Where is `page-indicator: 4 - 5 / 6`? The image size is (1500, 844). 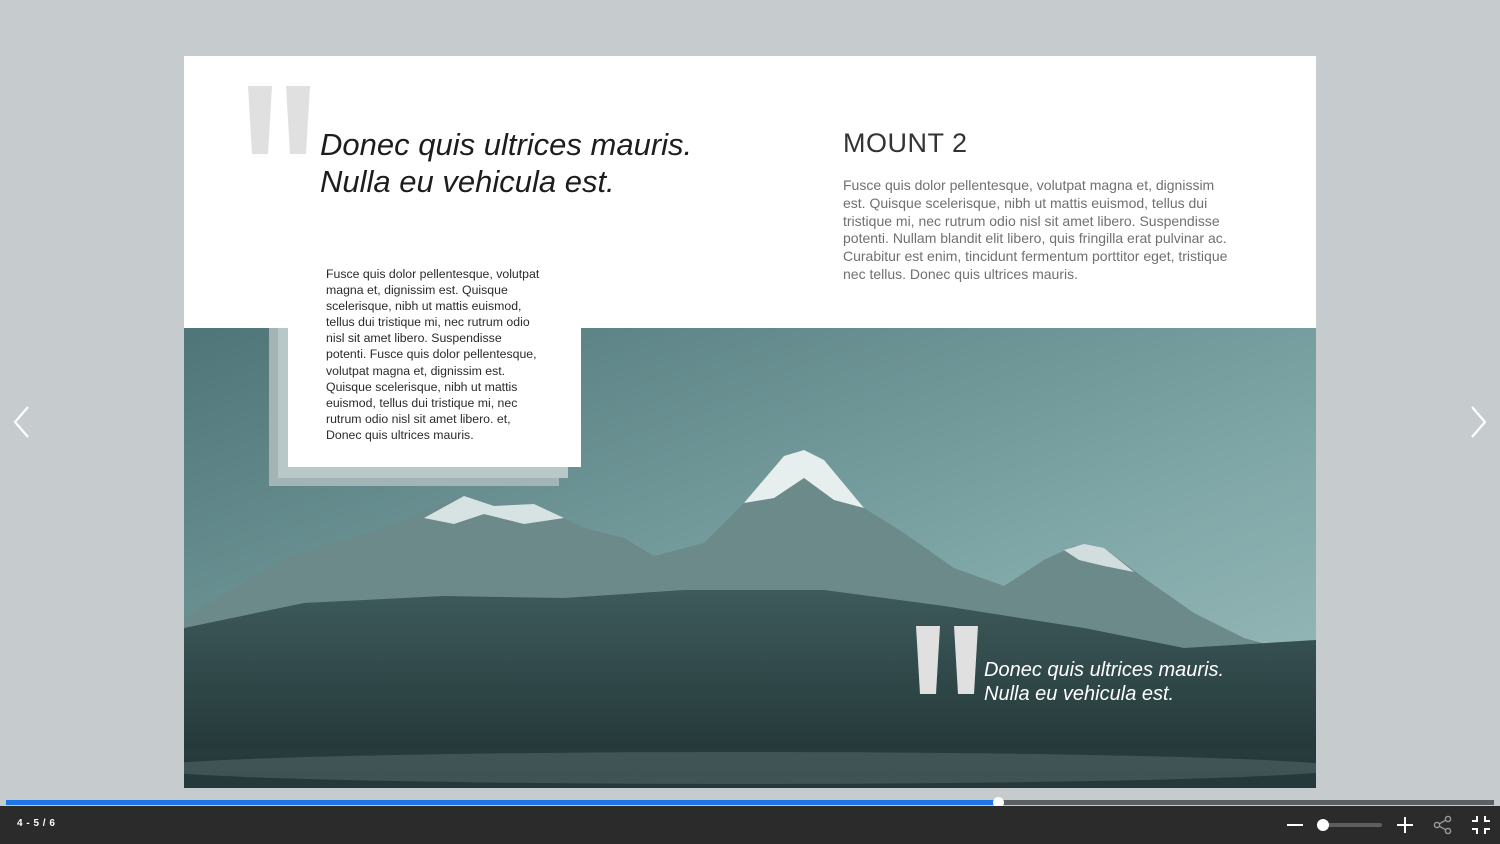
page-indicator: 4 - 5 / 6 is located at coordinates (36, 823).